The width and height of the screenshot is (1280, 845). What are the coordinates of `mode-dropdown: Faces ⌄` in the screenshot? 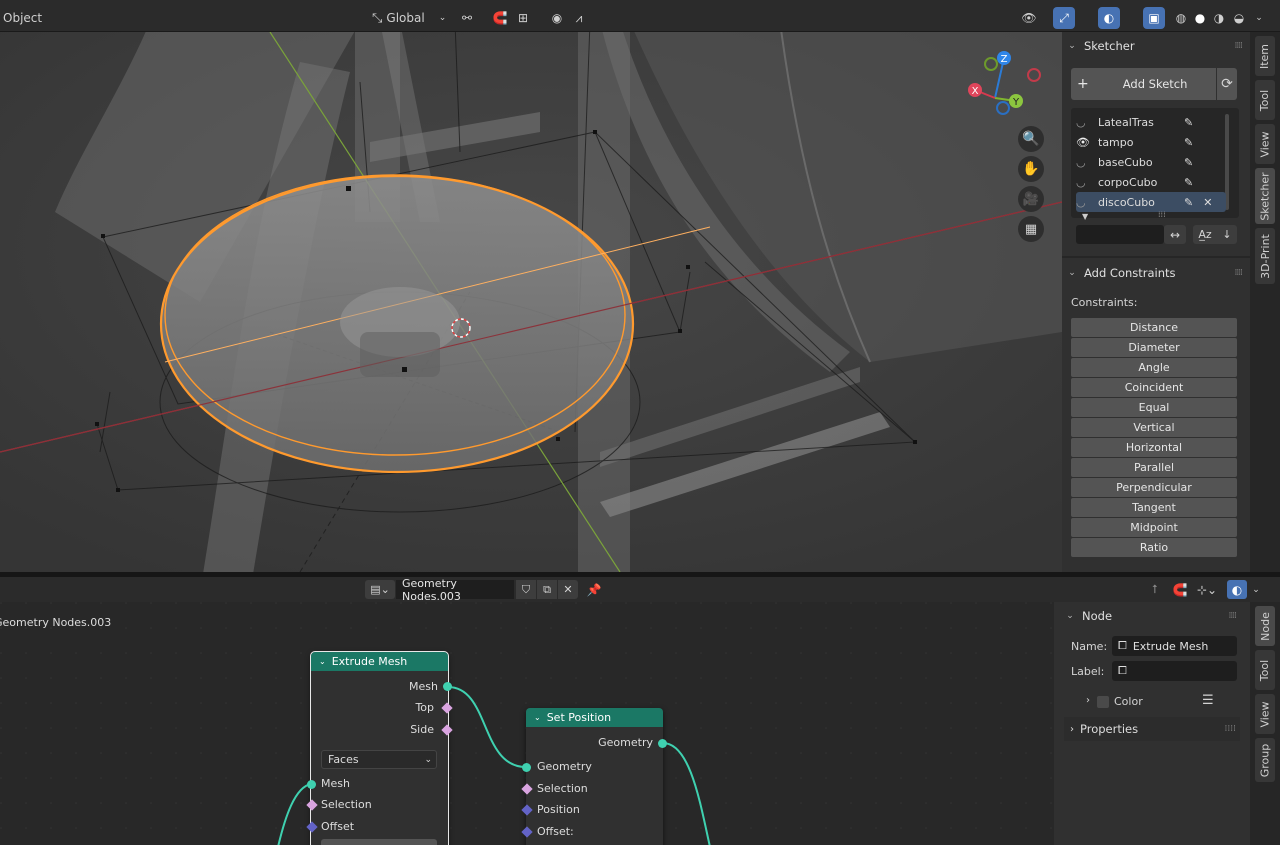 It's located at (379, 759).